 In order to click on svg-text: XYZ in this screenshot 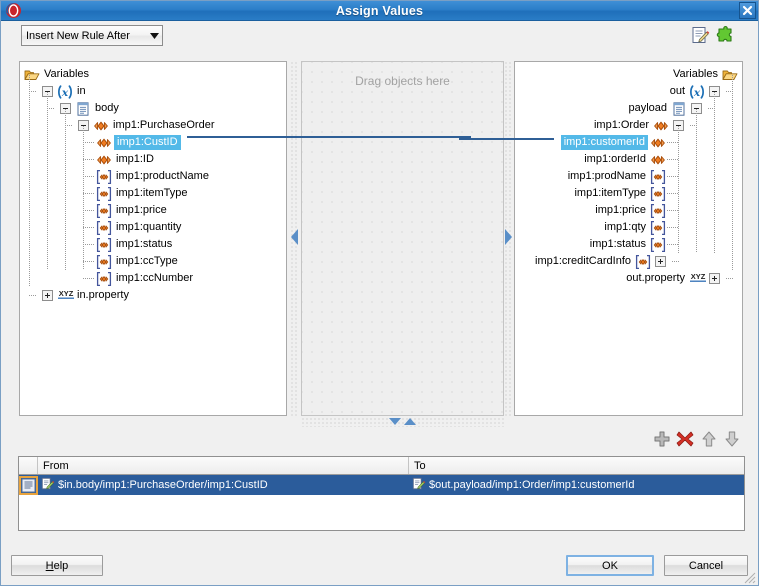, I will do `click(66, 293)`.